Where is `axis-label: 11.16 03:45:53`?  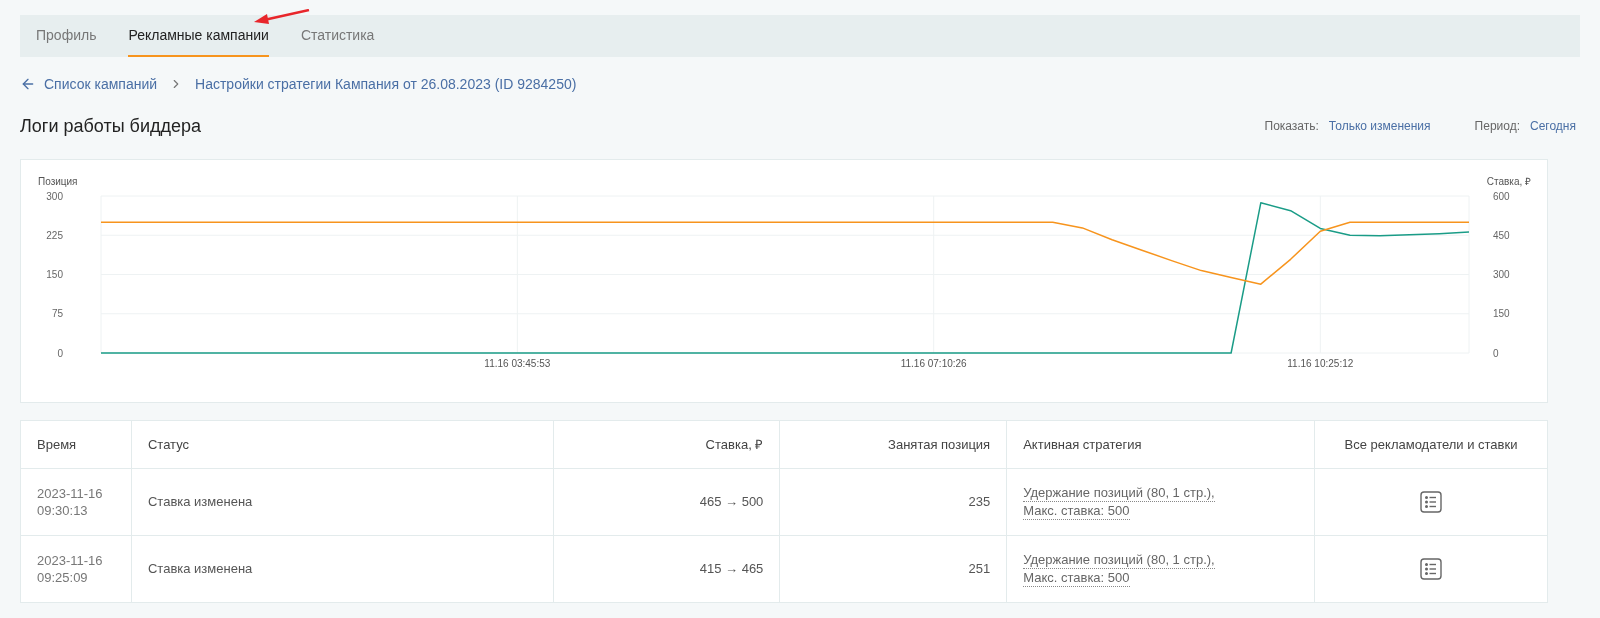 axis-label: 11.16 03:45:53 is located at coordinates (517, 363).